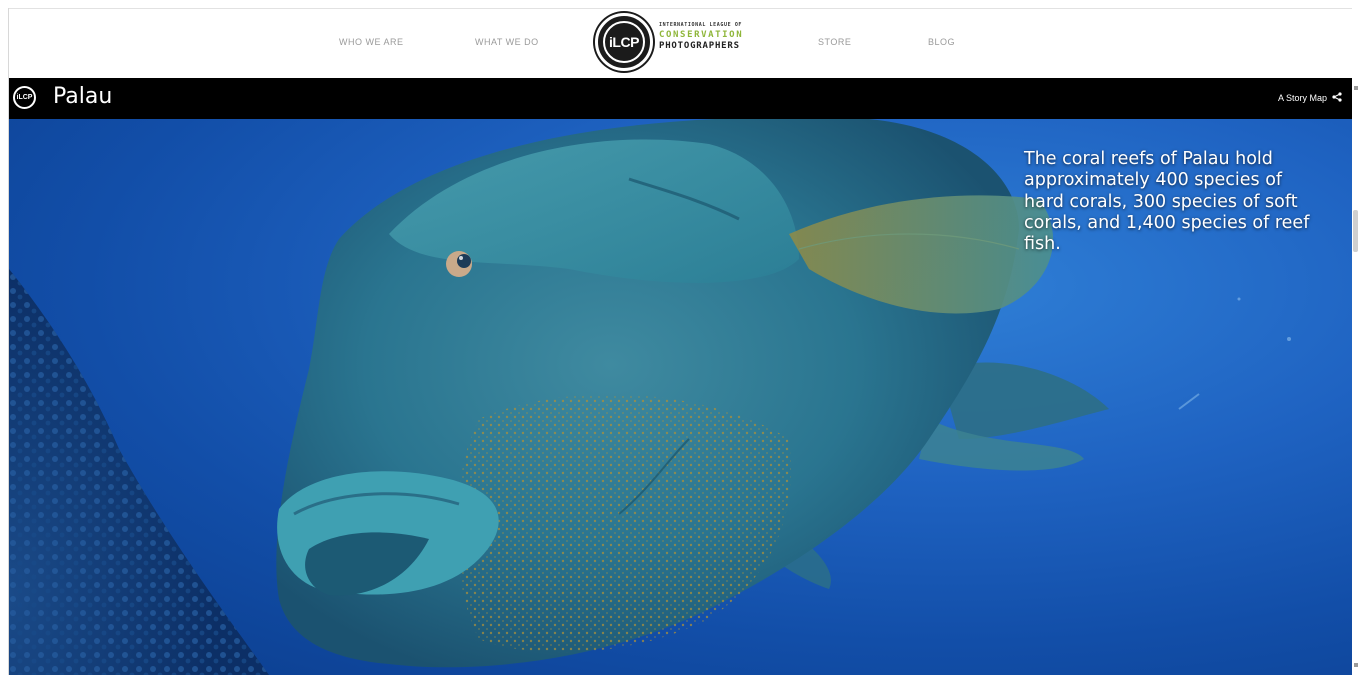  Describe the element at coordinates (699, 46) in the screenshot. I see `logo-line-3: PHOTOGRAPHERS` at that location.